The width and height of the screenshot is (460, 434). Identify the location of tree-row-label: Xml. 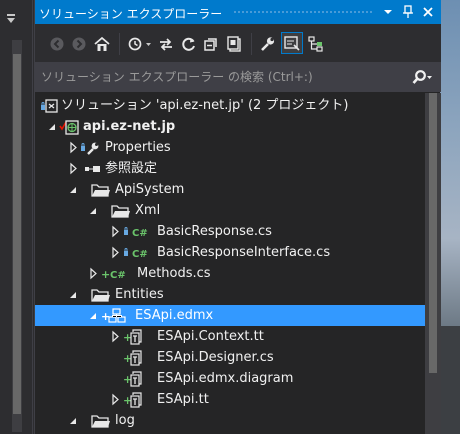
(148, 210).